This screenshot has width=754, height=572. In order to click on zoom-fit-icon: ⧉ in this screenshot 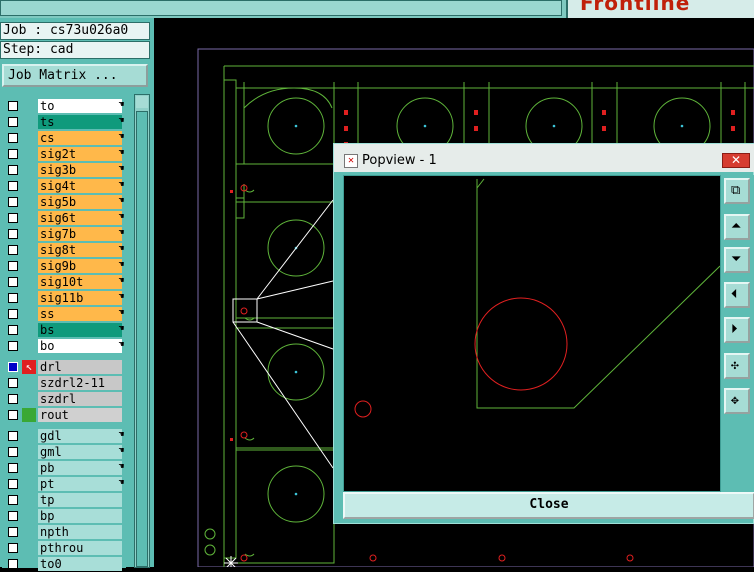, I will do `click(737, 191)`.